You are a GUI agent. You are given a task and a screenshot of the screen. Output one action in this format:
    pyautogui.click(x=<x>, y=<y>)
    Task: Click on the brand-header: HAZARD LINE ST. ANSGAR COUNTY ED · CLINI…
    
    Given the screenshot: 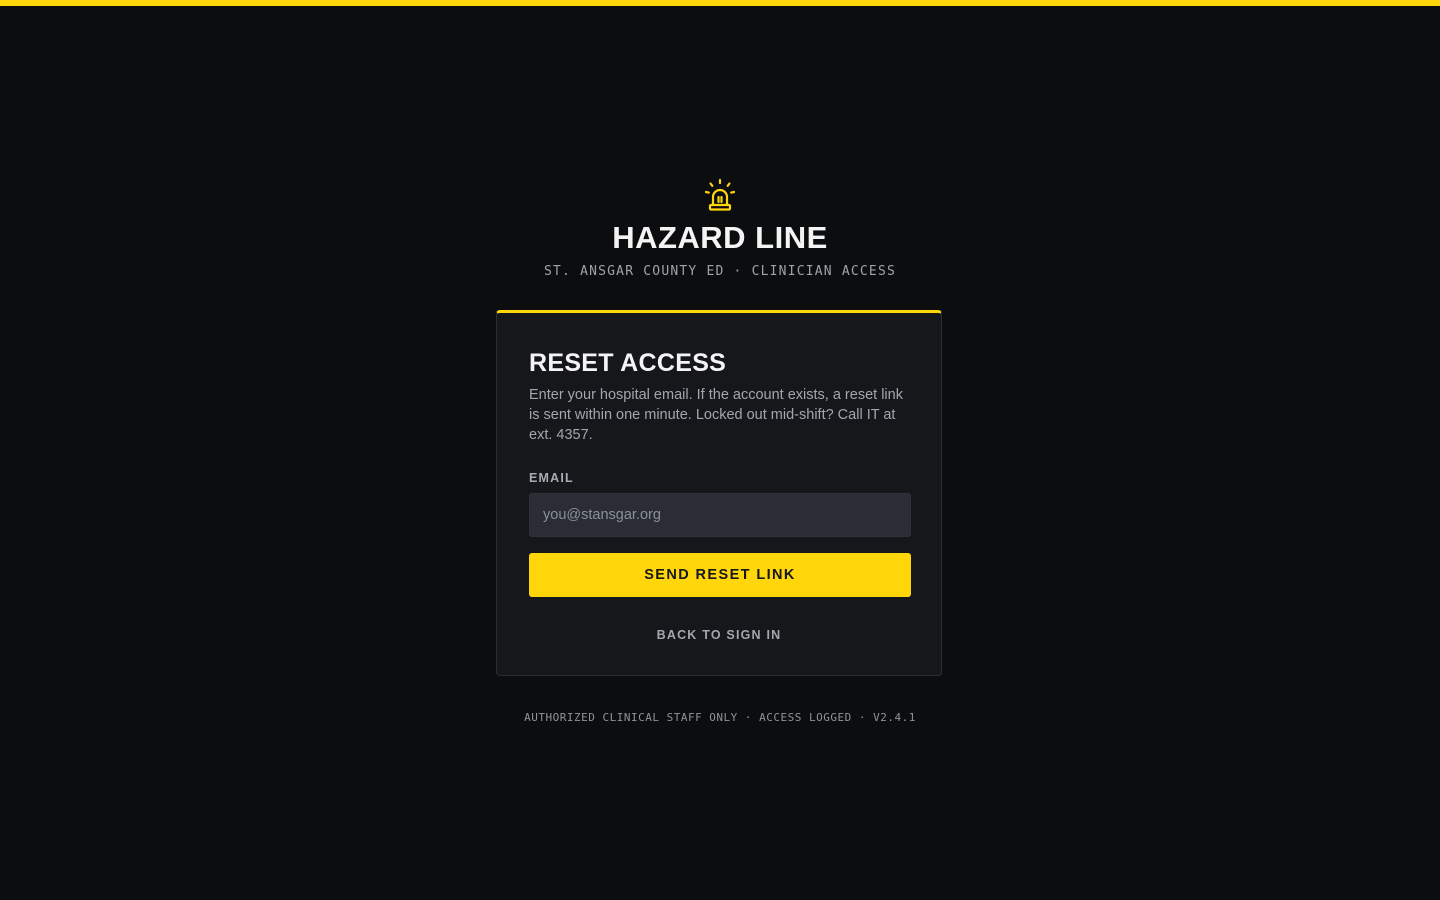 What is the action you would take?
    pyautogui.click(x=720, y=228)
    